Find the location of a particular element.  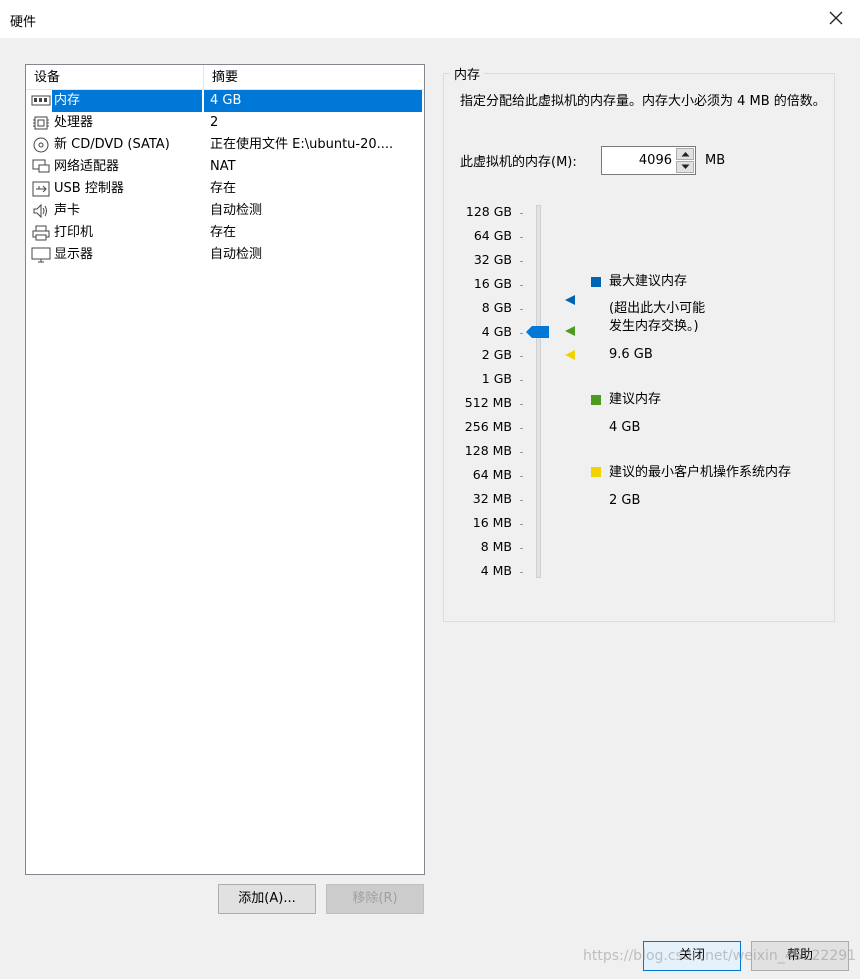

spin-up-button is located at coordinates (685, 154).